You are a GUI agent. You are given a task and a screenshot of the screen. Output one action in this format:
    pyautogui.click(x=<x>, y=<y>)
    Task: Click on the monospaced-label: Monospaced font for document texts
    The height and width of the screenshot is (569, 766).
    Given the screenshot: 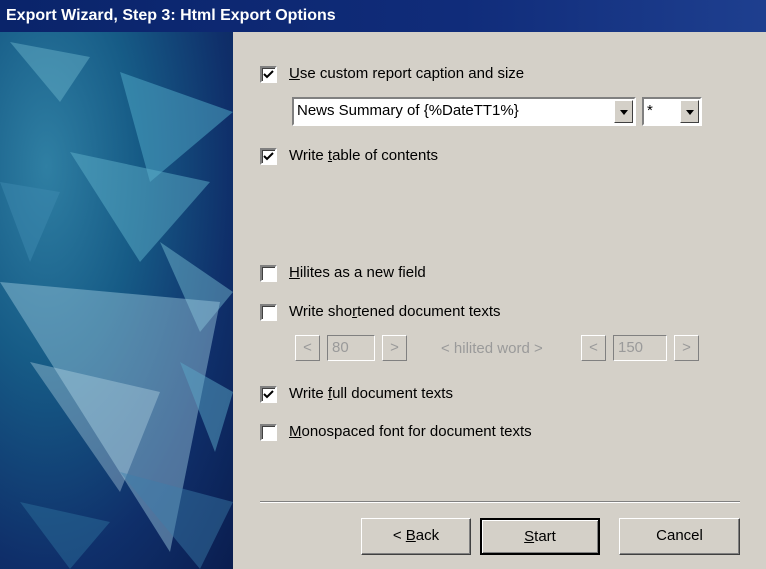 What is the action you would take?
    pyautogui.click(x=410, y=431)
    